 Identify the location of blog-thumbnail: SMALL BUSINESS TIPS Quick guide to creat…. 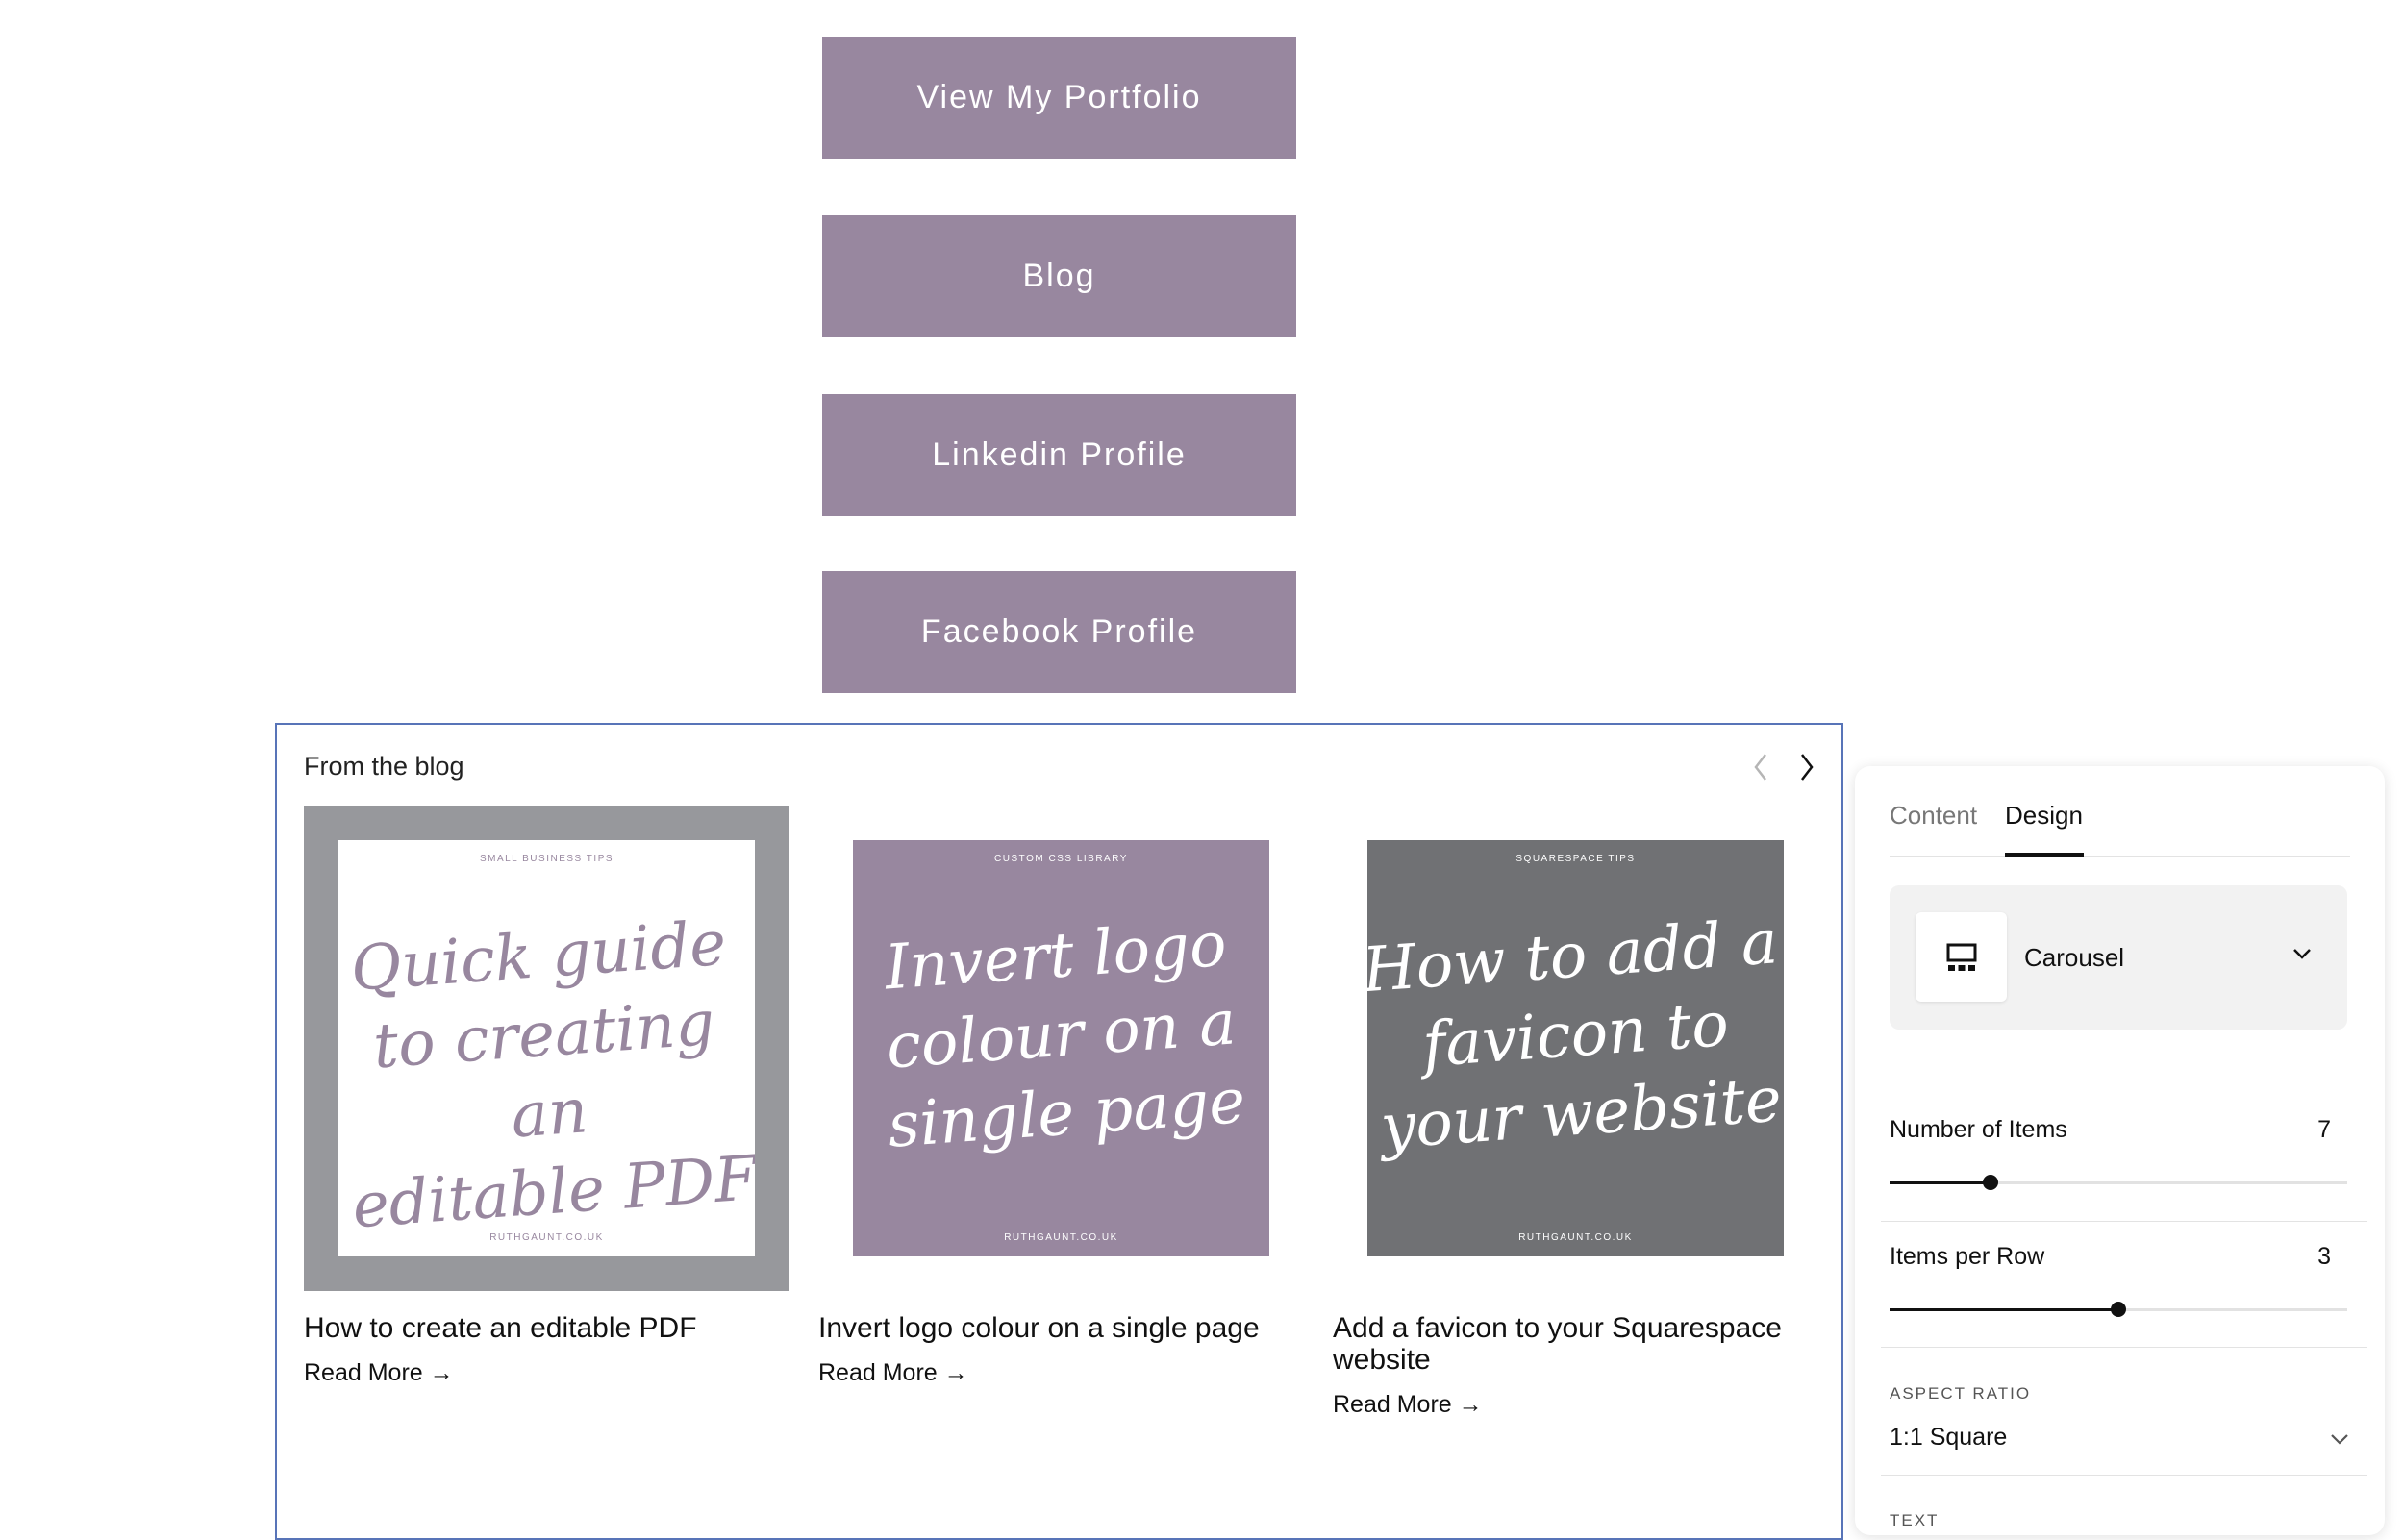
(546, 1048).